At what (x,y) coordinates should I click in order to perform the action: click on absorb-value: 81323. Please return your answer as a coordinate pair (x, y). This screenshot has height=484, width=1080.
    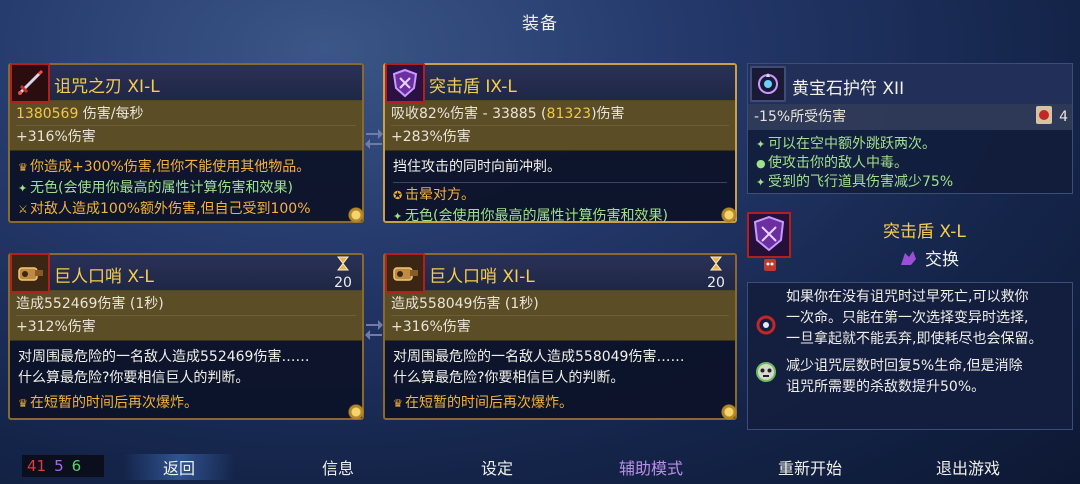
    Looking at the image, I should click on (569, 114).